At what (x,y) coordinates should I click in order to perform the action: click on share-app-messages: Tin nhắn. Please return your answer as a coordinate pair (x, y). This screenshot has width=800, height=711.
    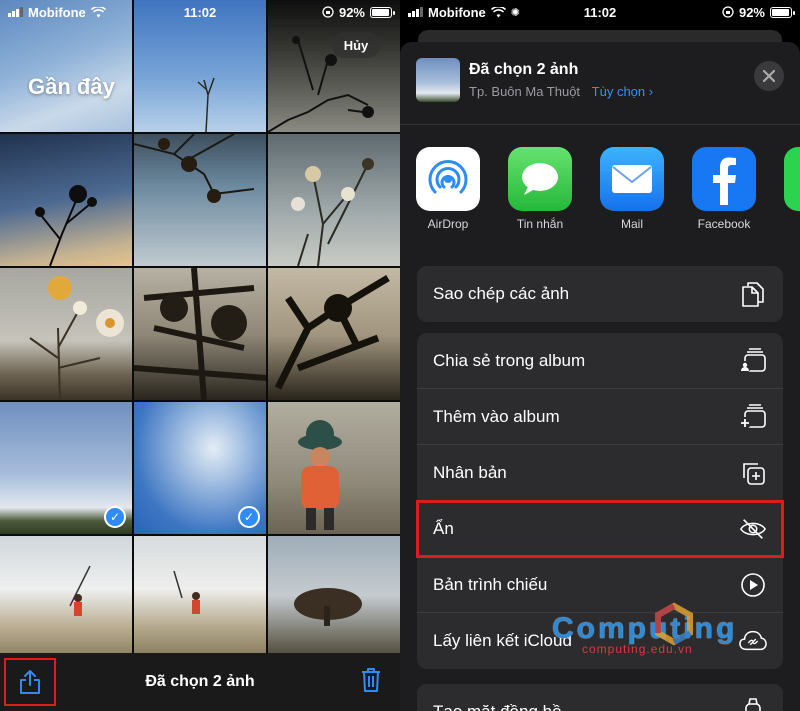
    Looking at the image, I should click on (540, 189).